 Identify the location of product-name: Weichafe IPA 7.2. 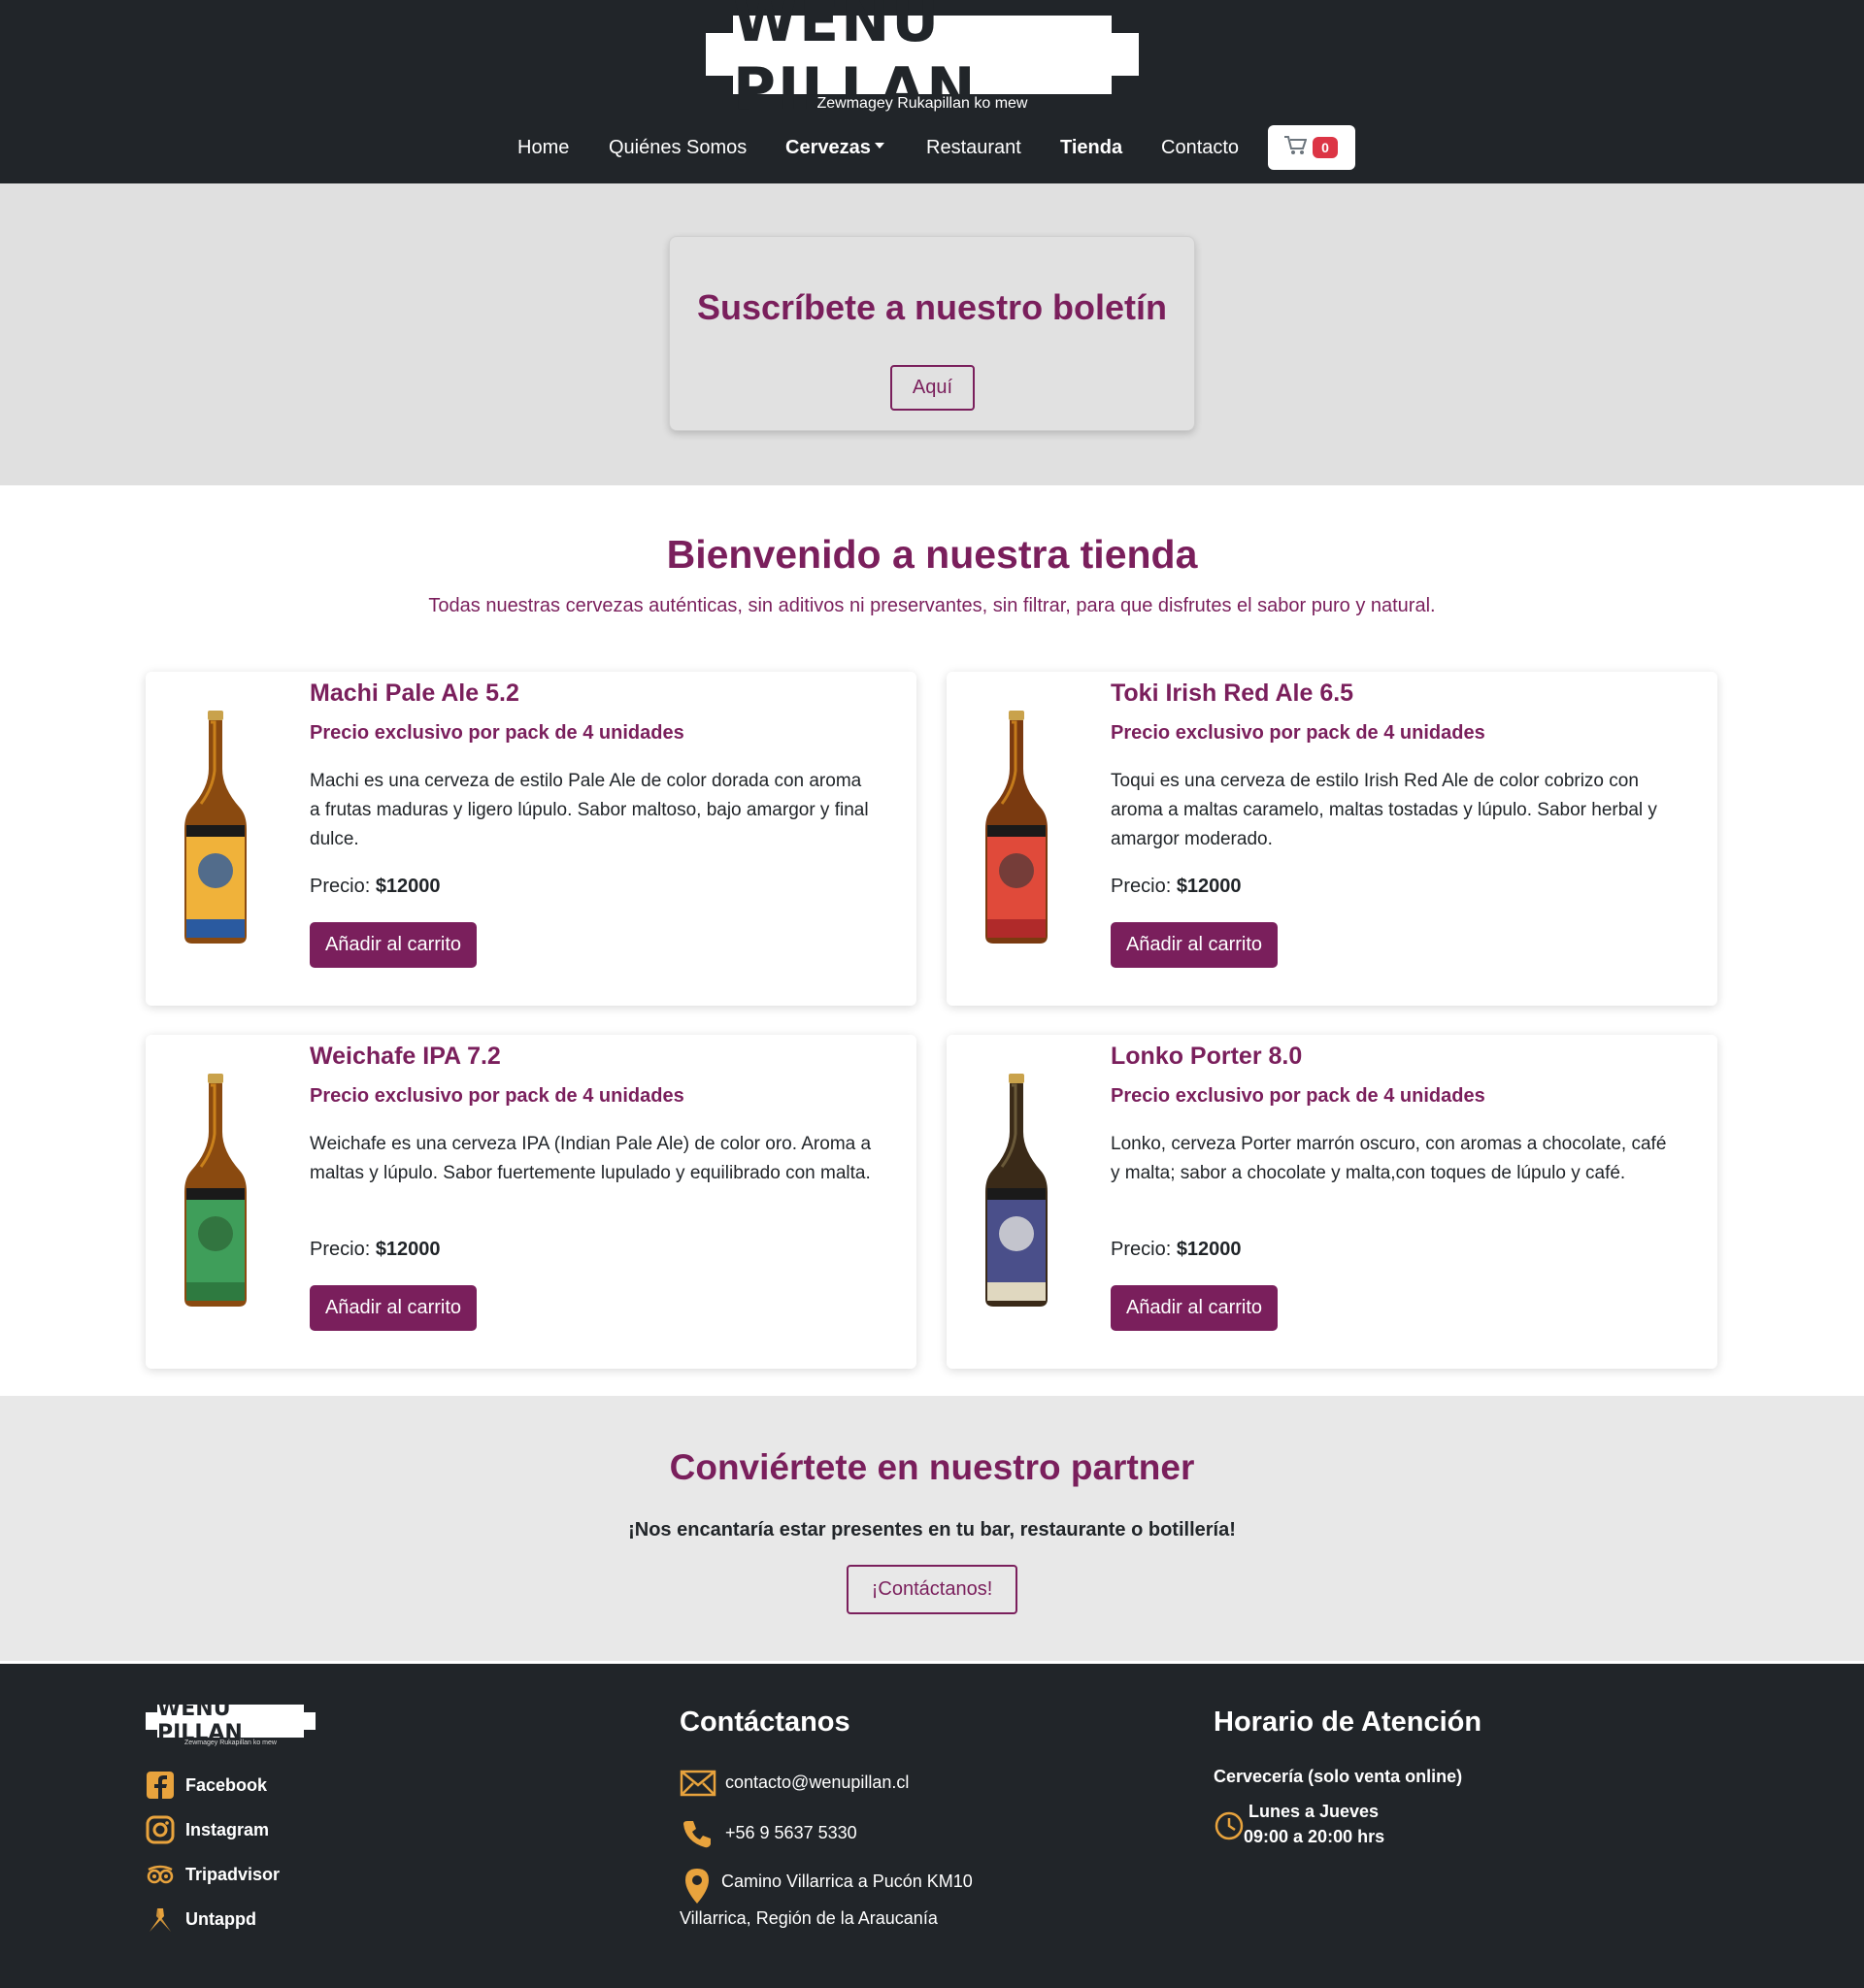
(405, 1056).